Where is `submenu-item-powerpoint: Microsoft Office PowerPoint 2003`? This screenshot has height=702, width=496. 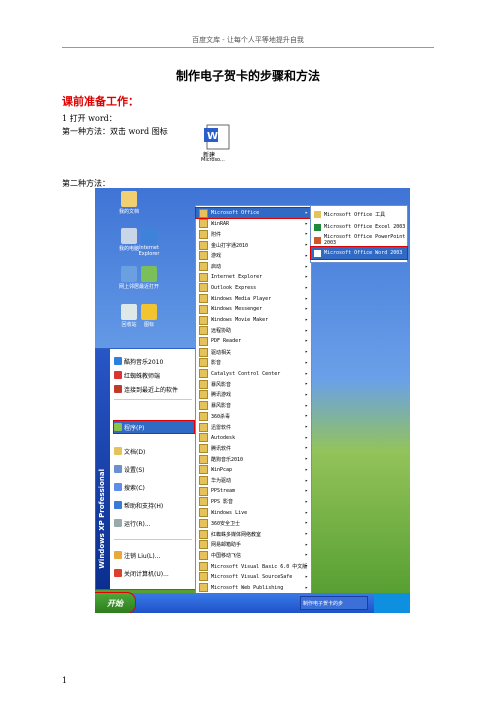 submenu-item-powerpoint: Microsoft Office PowerPoint 2003 is located at coordinates (359, 240).